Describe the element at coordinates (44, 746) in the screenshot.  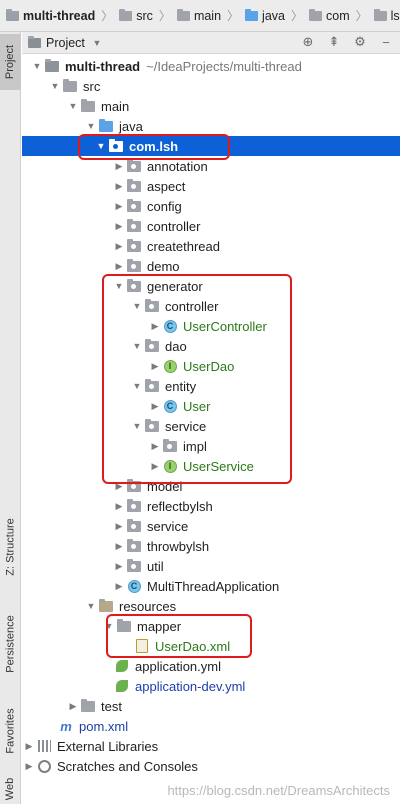
I see `libraries-icon` at that location.